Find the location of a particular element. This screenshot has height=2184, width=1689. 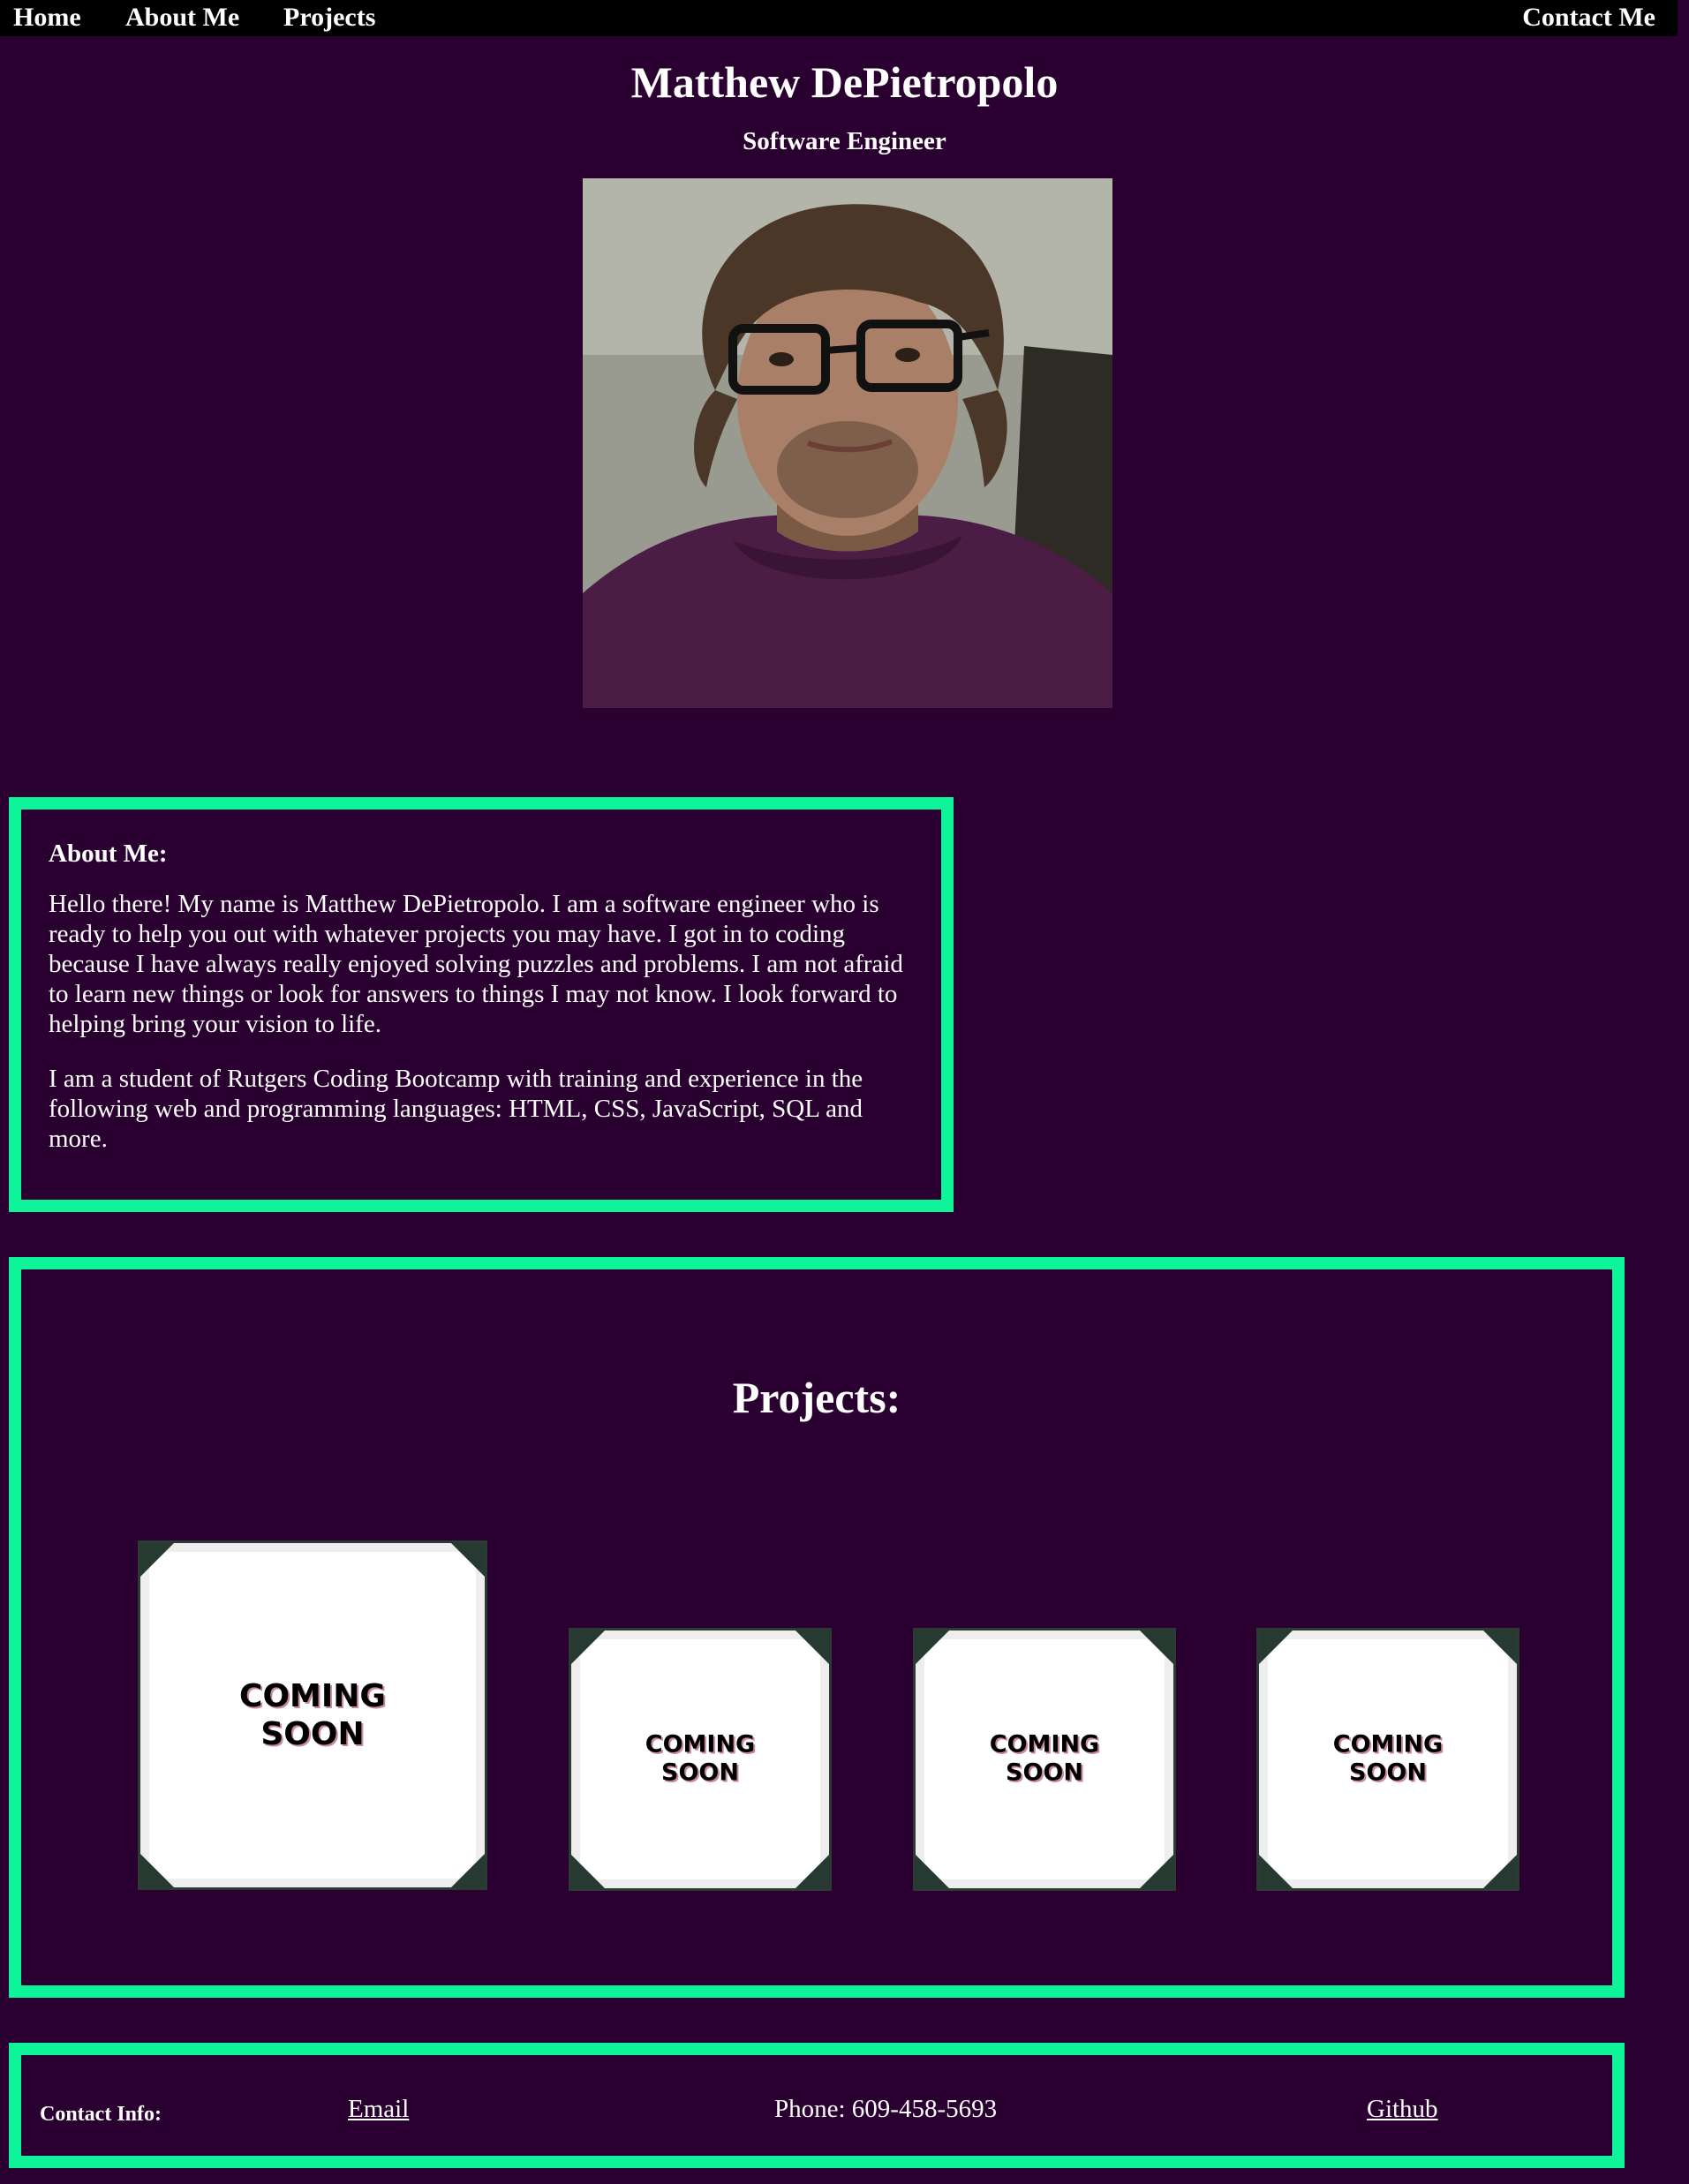

page-subtitle: Software Engineer is located at coordinates (844, 141).